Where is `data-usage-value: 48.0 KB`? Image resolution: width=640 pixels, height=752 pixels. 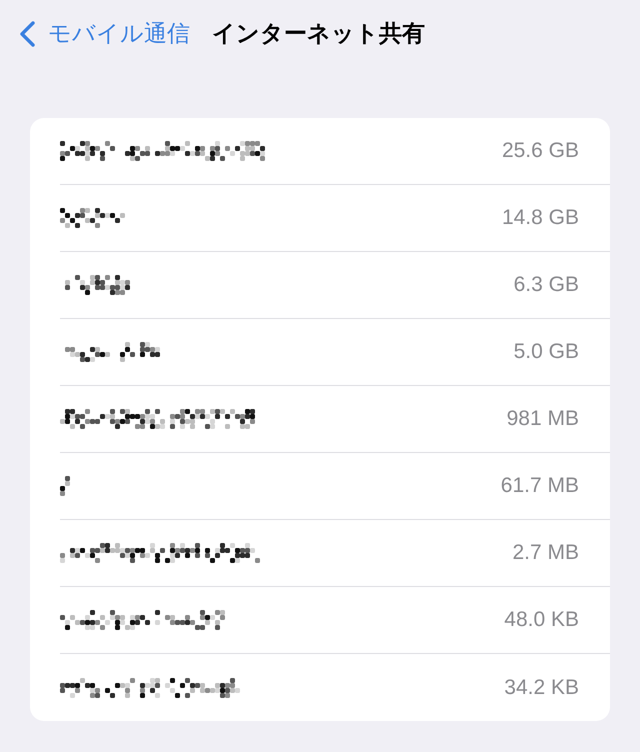 data-usage-value: 48.0 KB is located at coordinates (541, 620).